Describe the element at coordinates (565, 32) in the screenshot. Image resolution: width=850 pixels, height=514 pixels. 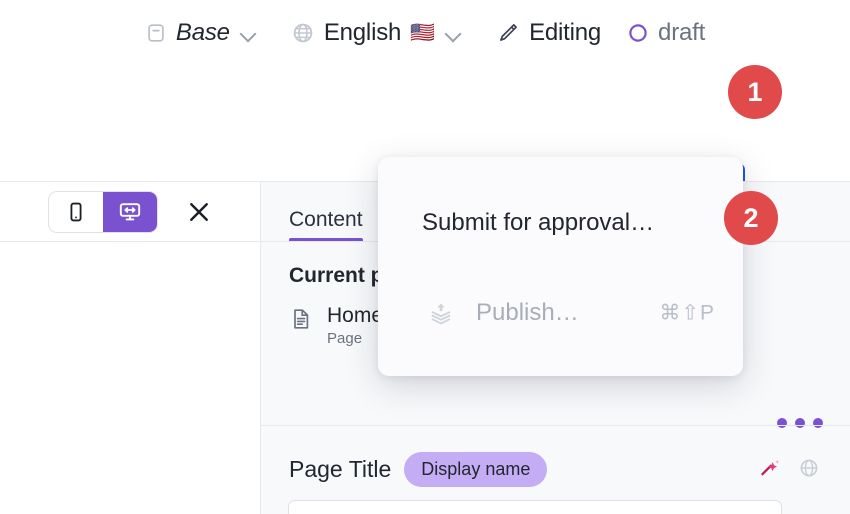
I see `editing-mode-label: Editing` at that location.